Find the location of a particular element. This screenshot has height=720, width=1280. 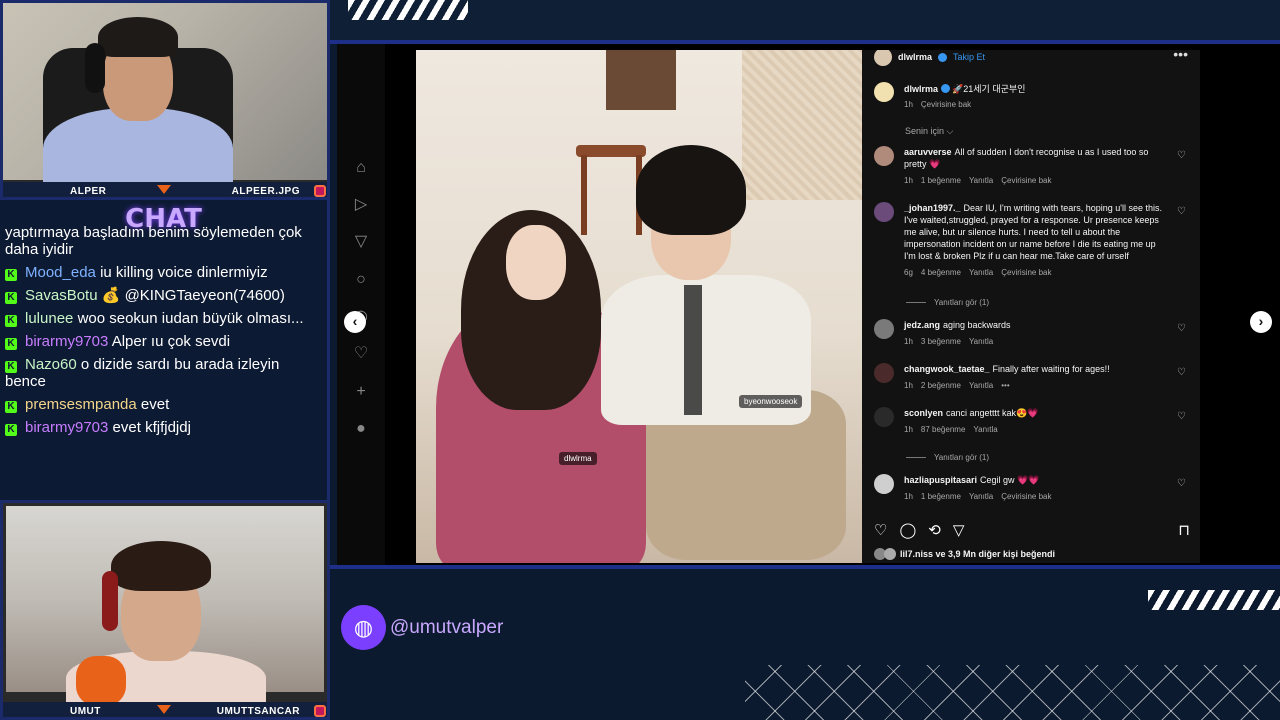

chat-text: iu killing voice dinlermiyiz is located at coordinates (184, 272).